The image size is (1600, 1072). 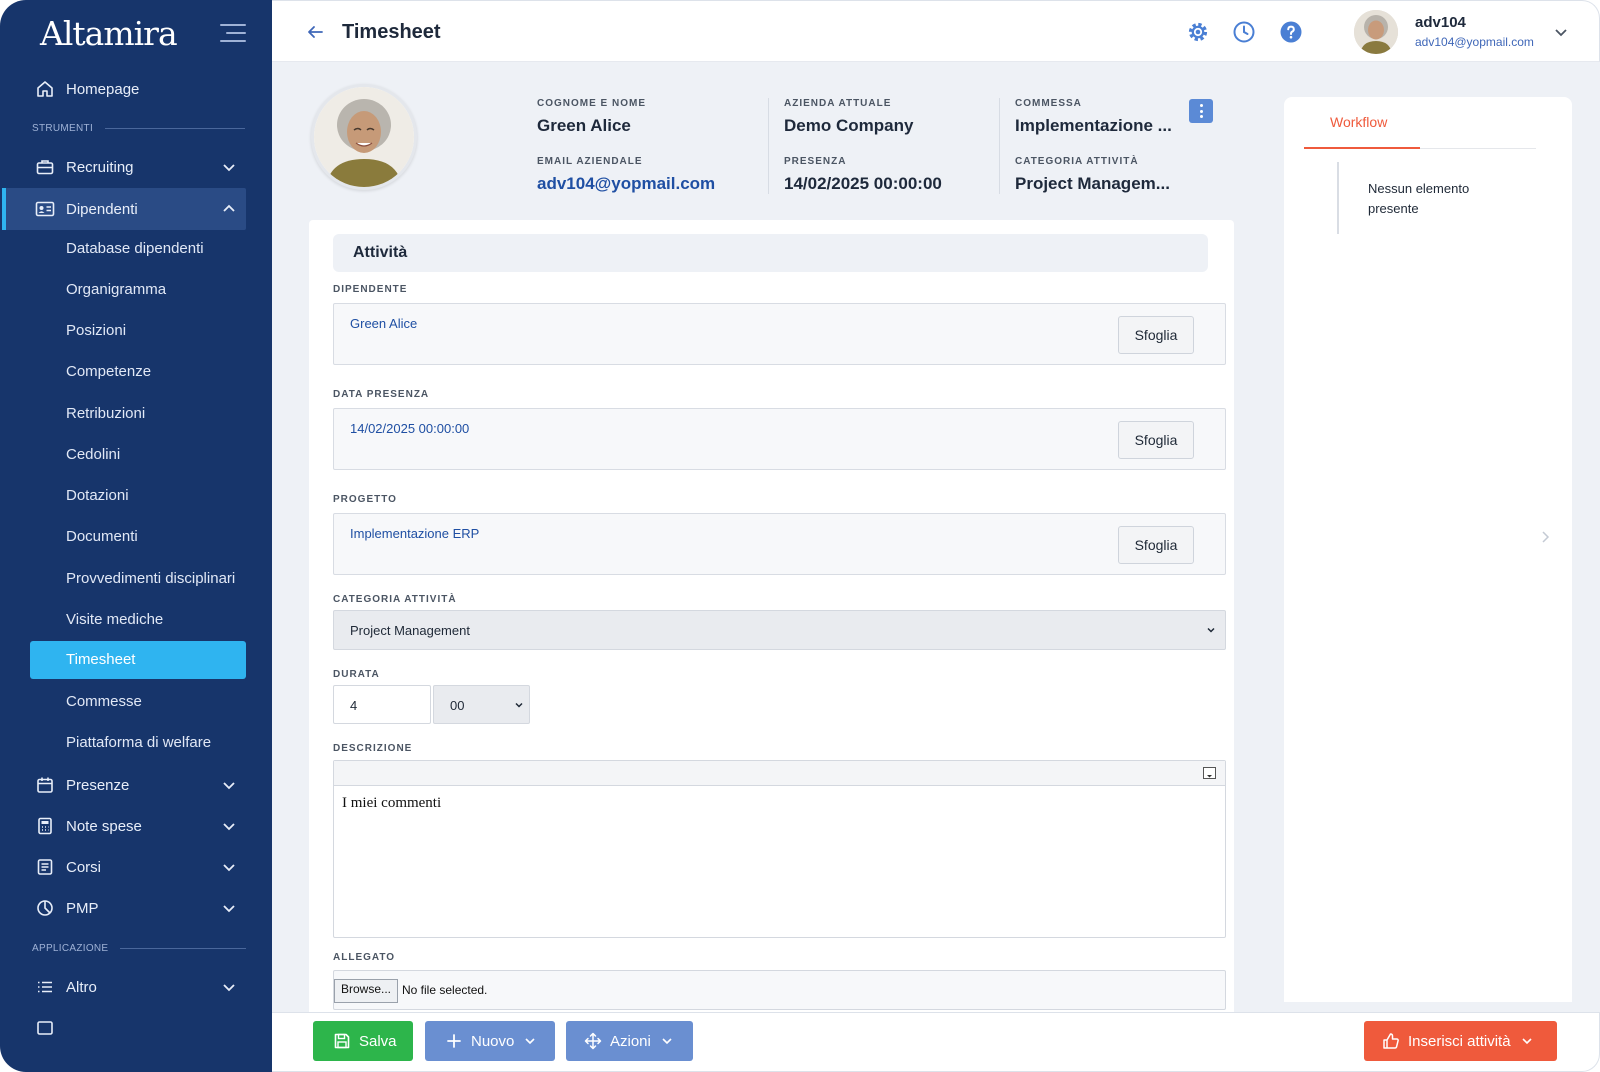 What do you see at coordinates (108, 371) in the screenshot?
I see `sidebar-subitem-competenze: Competenze` at bounding box center [108, 371].